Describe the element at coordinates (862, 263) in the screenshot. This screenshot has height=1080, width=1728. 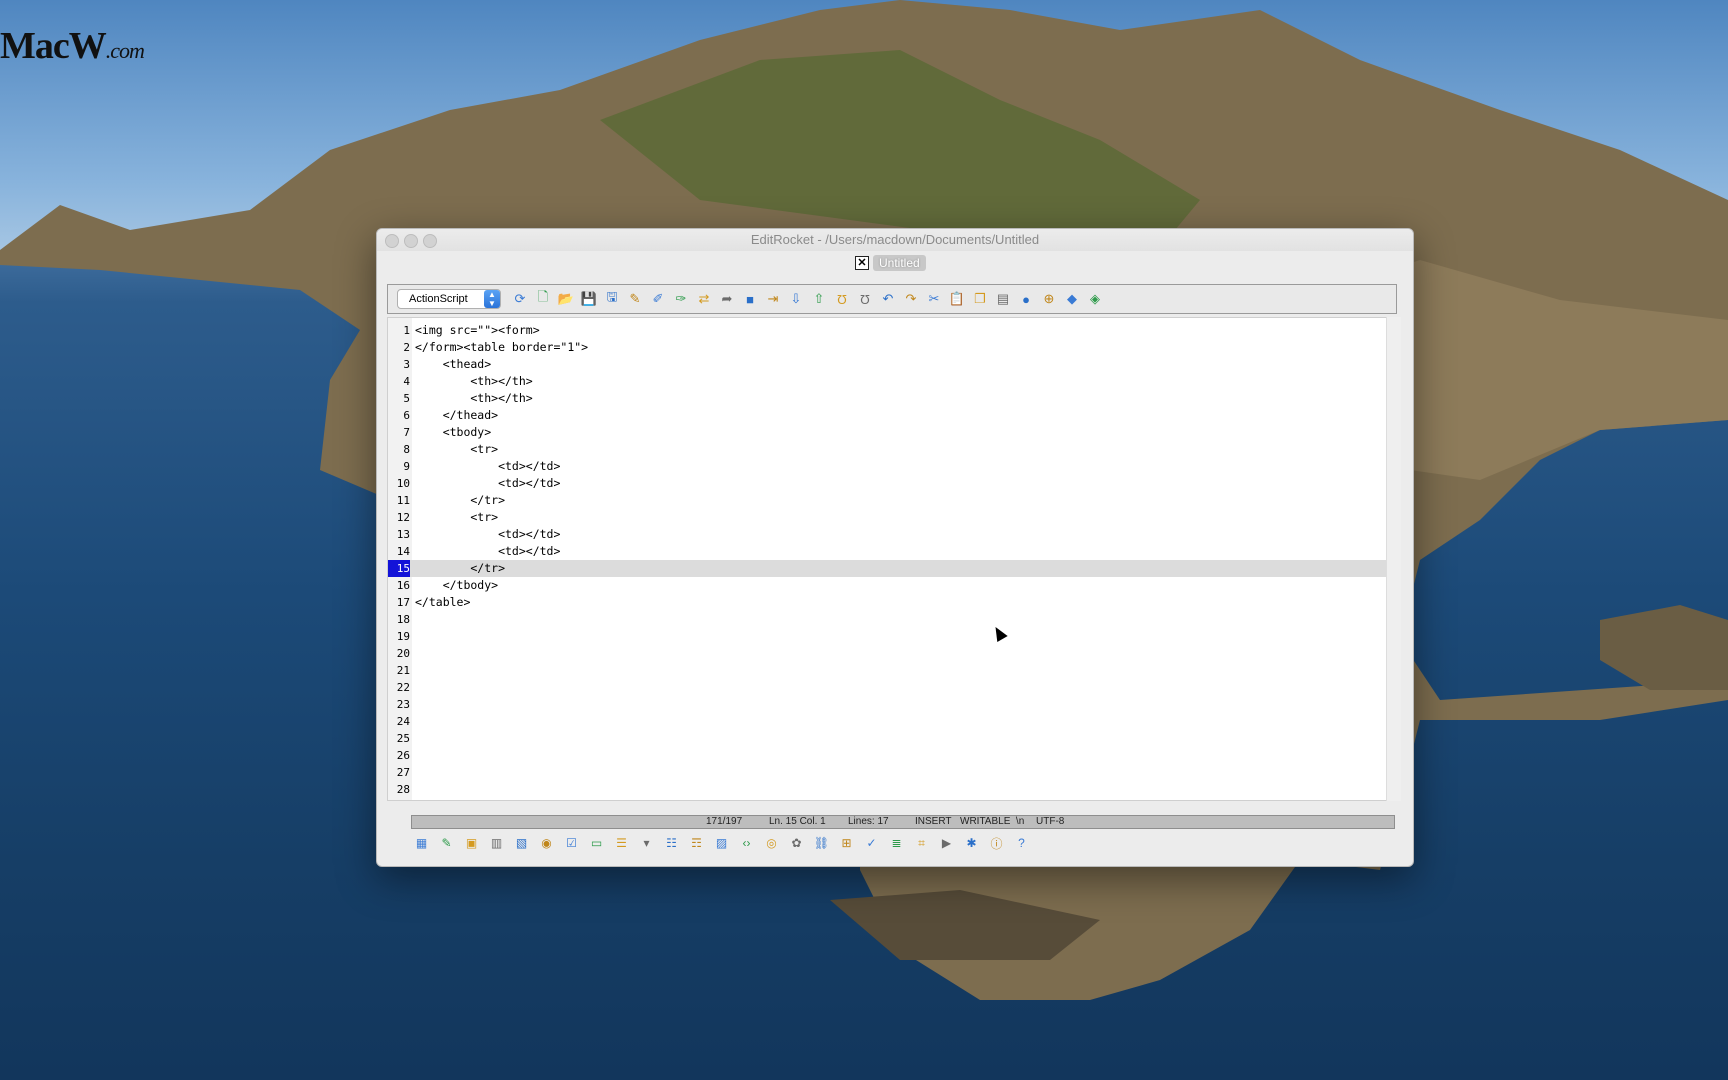
I see `close-tab-icon: ✕` at that location.